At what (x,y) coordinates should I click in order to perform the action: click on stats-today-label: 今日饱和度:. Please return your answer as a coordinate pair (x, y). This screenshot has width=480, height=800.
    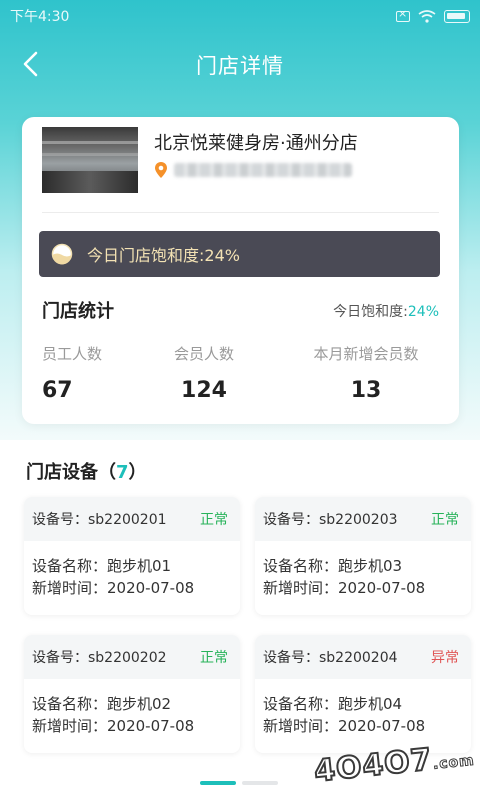
    Looking at the image, I should click on (370, 312).